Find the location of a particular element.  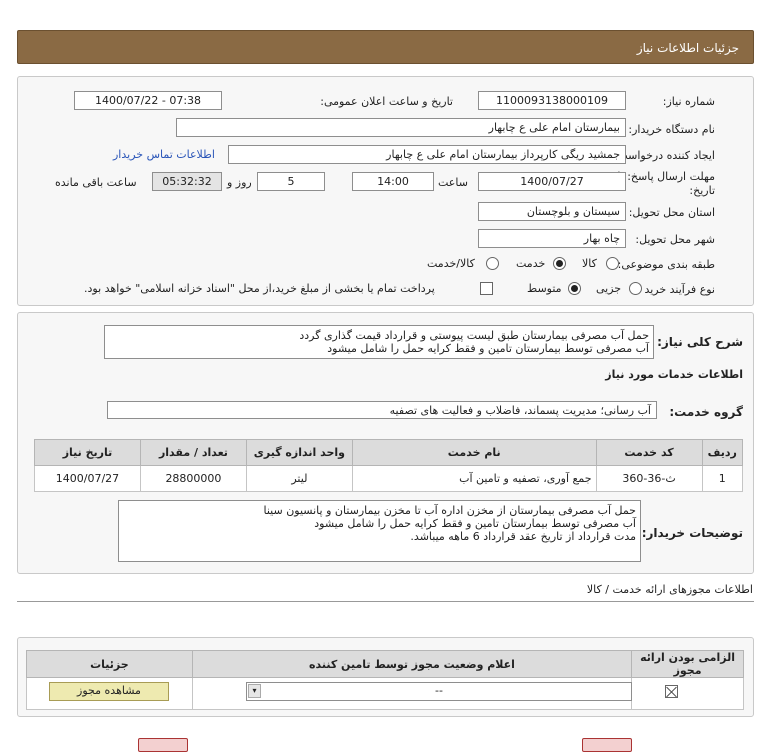

buyer-org-label: نام دستگاه خریدار: is located at coordinates (671, 129).